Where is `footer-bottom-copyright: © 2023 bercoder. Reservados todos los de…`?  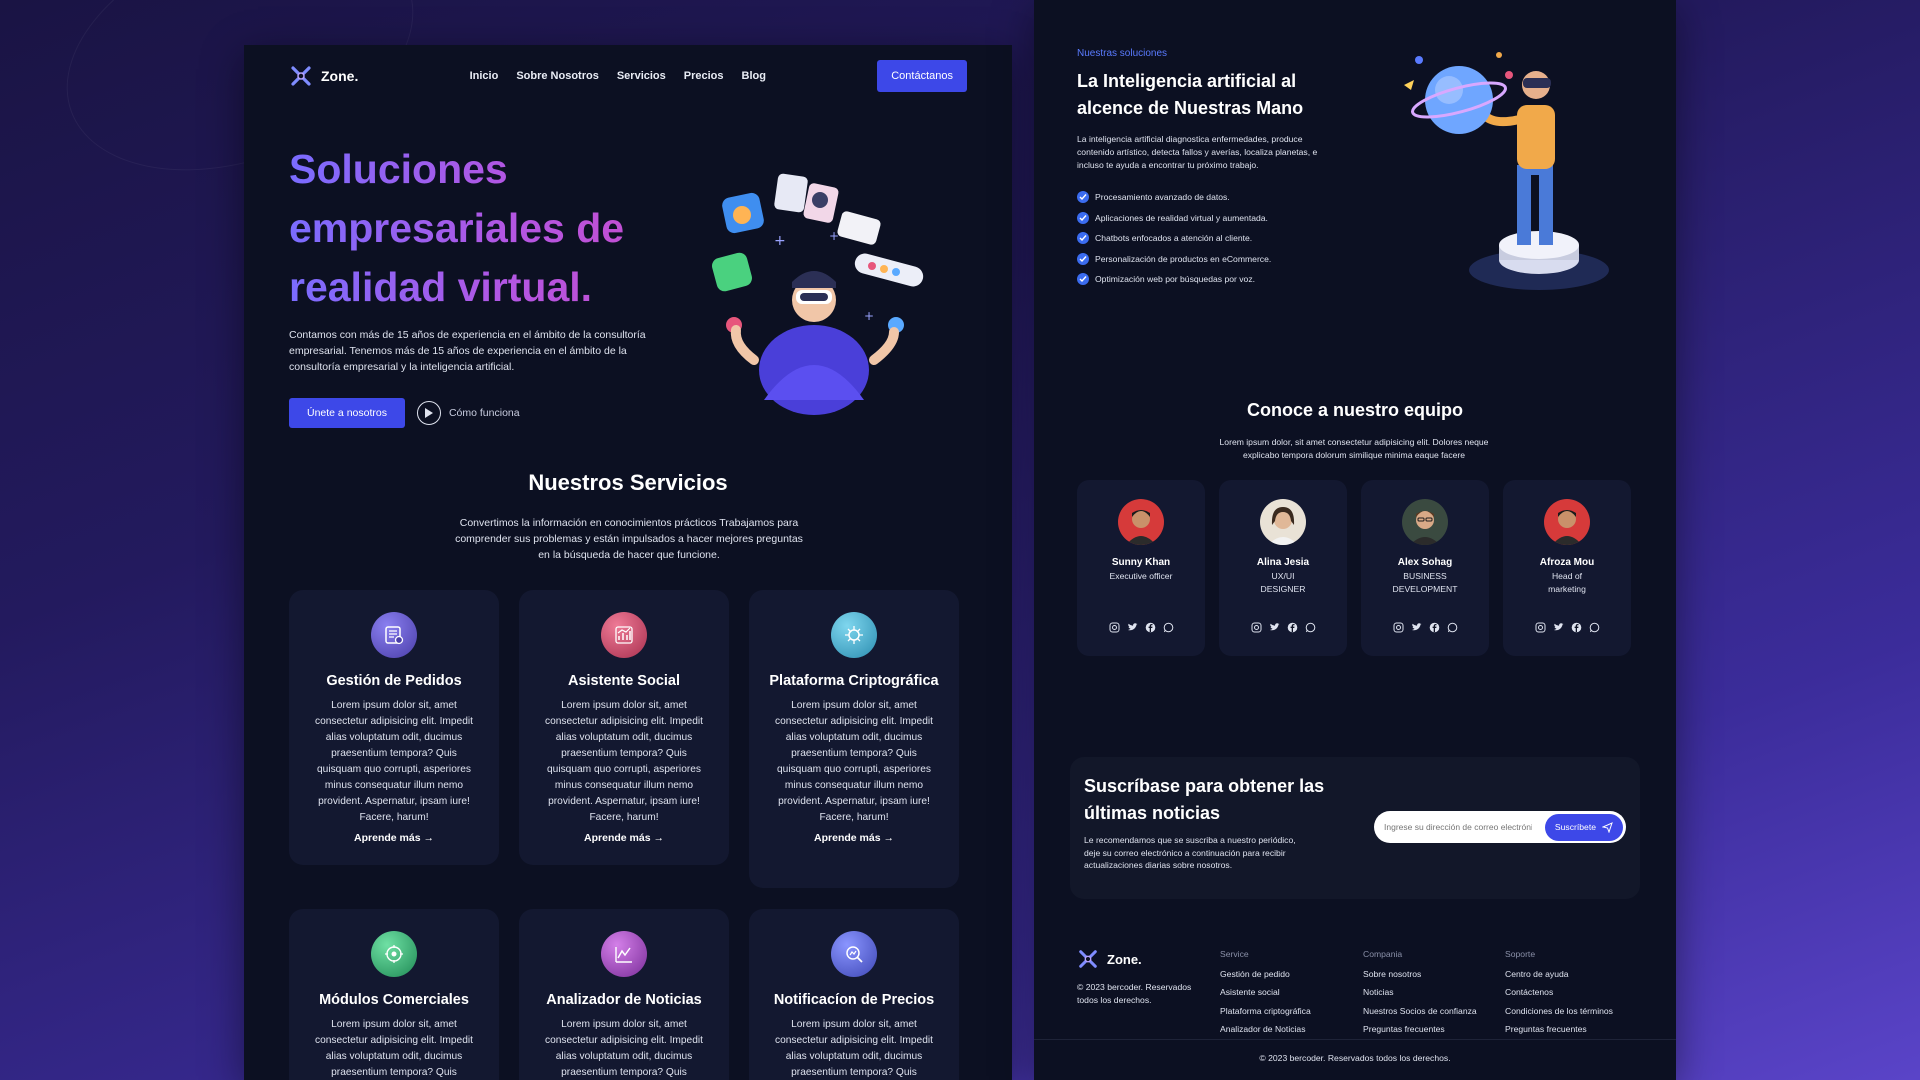 footer-bottom-copyright: © 2023 bercoder. Reservados todos los de… is located at coordinates (1355, 1058).